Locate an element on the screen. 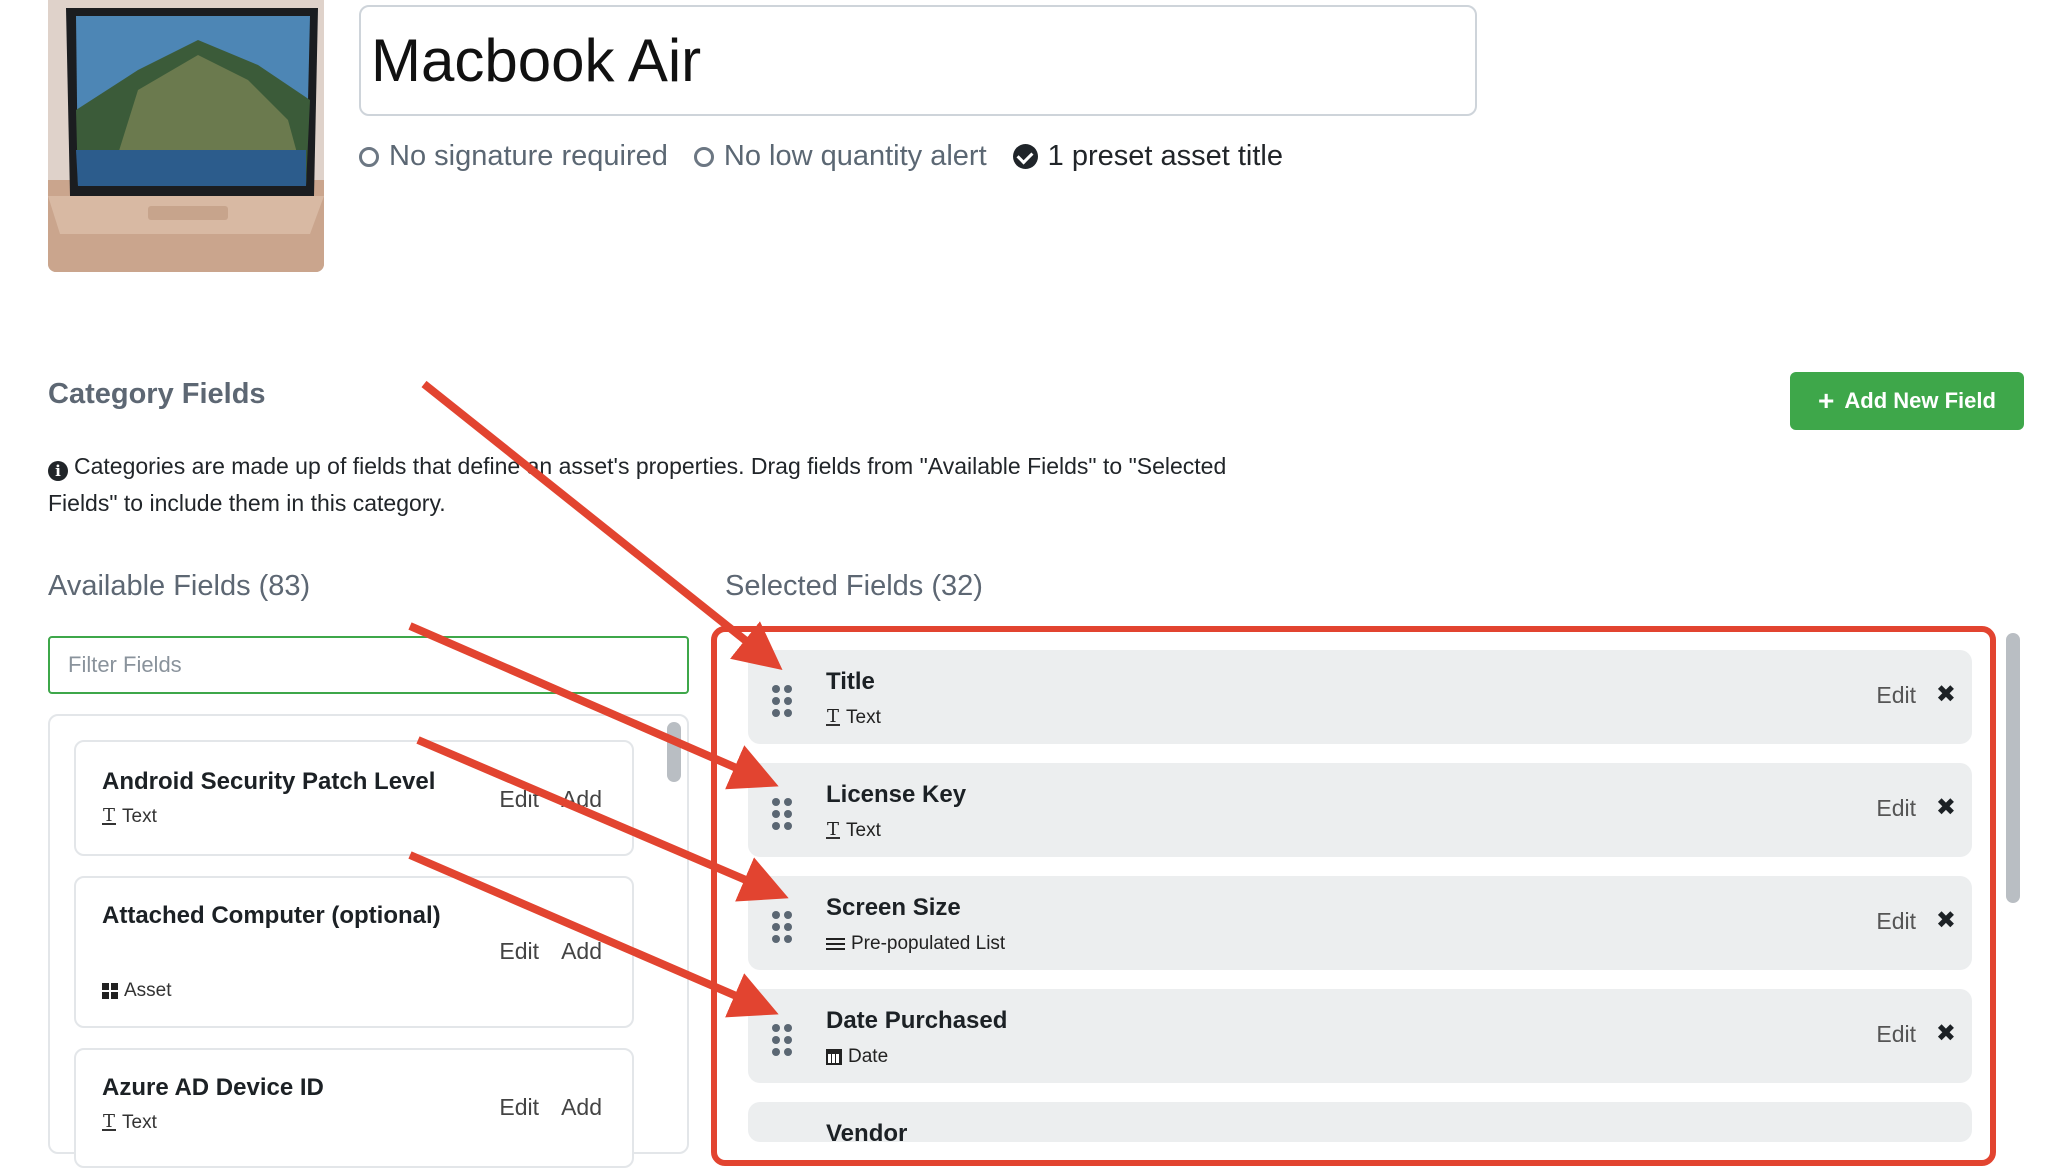 The image size is (2048, 1168). available-field-name: Android Security Patch Level is located at coordinates (269, 781).